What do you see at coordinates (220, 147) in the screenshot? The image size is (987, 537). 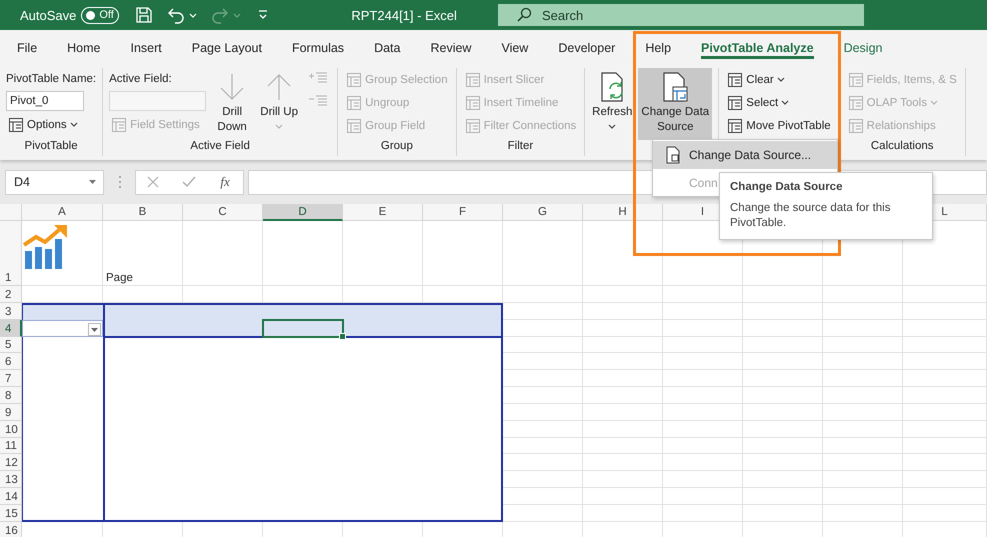 I see `group-label: Active Field` at bounding box center [220, 147].